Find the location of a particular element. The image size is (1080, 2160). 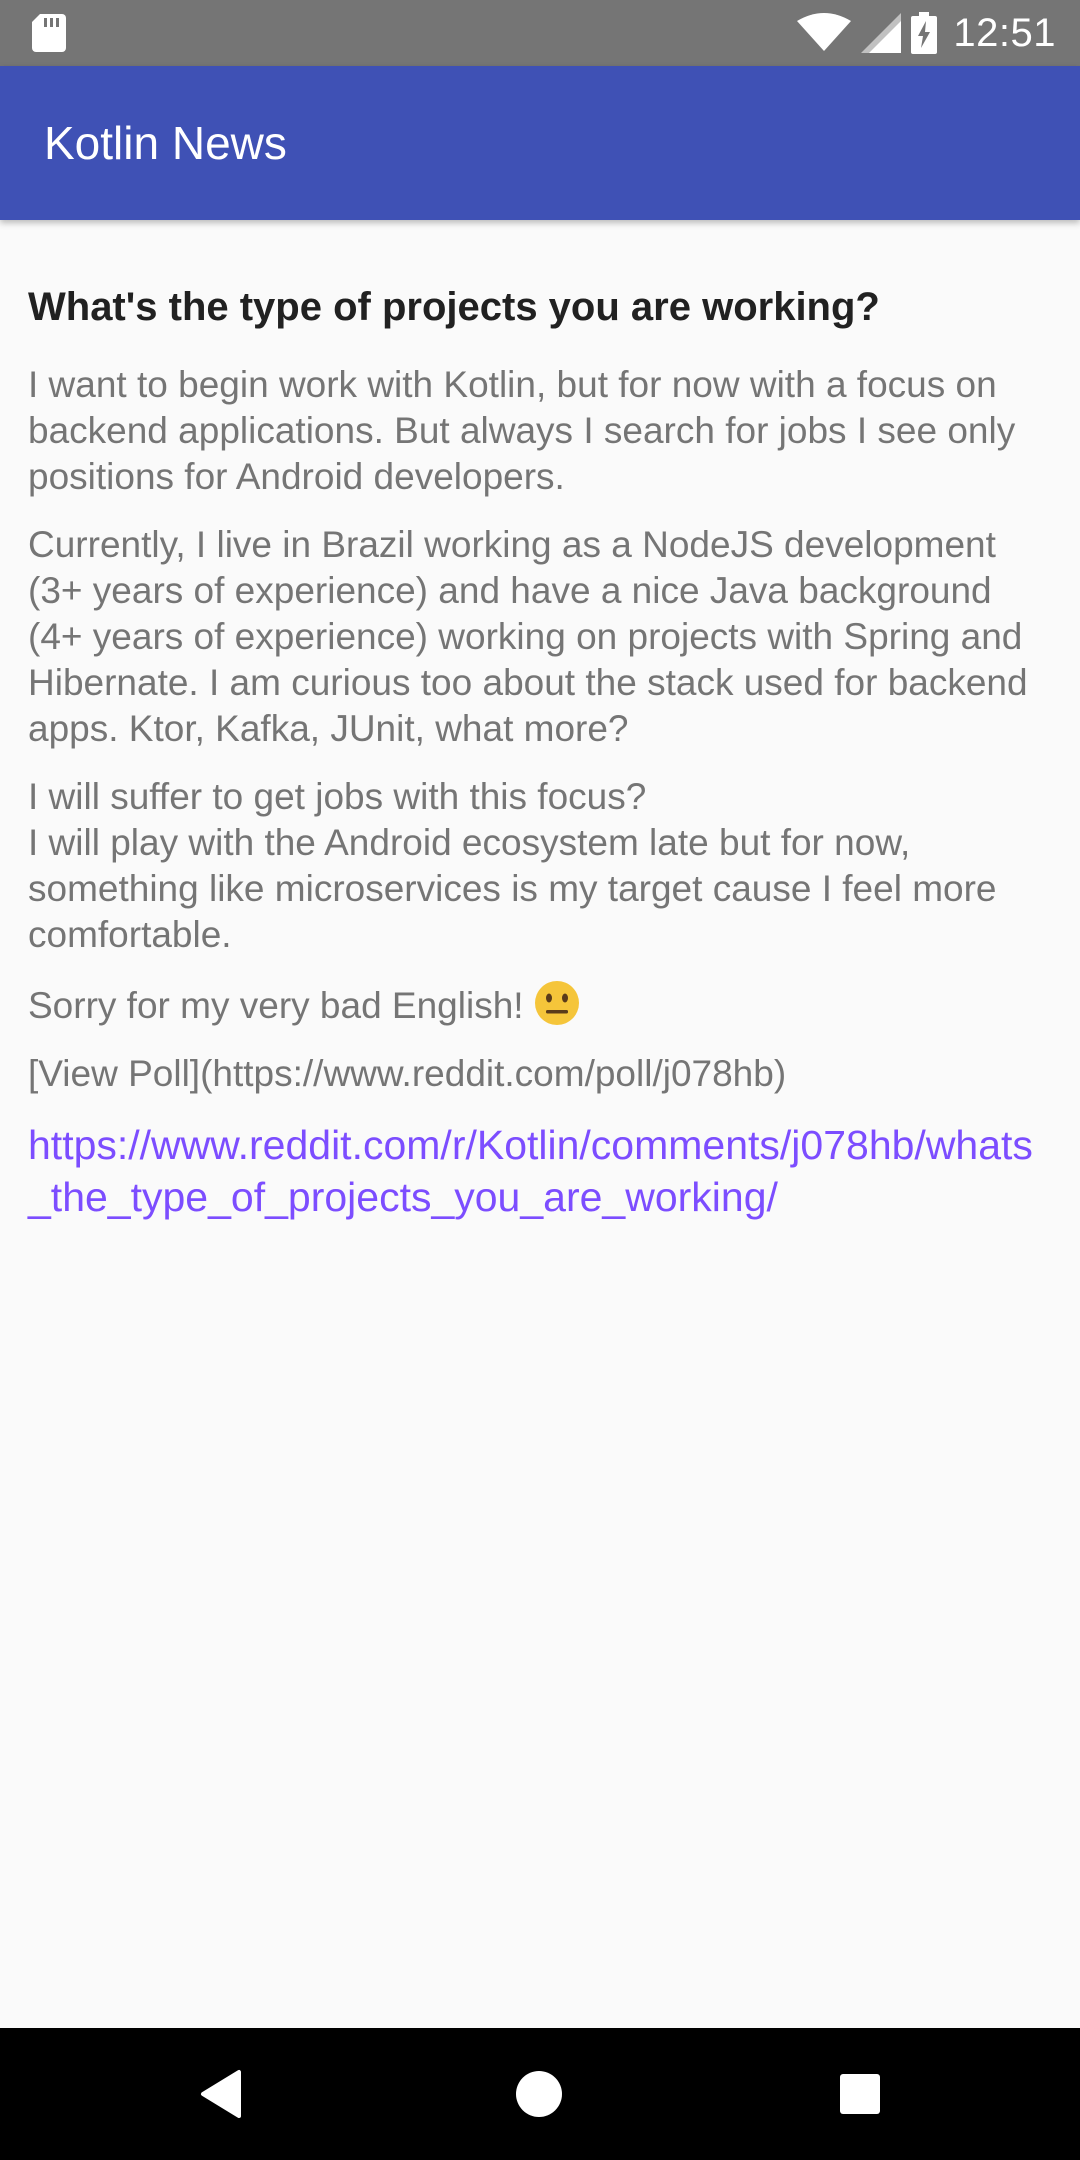

signal-icon is located at coordinates (881, 33).